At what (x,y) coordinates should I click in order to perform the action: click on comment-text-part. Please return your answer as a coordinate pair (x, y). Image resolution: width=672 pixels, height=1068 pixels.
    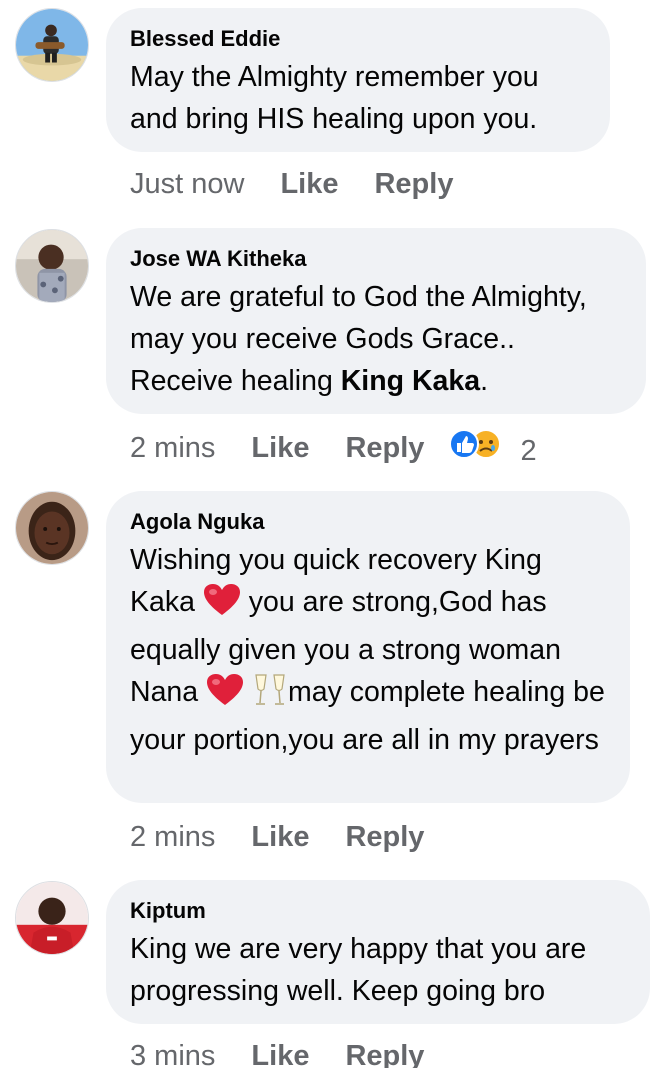
    Looking at the image, I should click on (248, 692).